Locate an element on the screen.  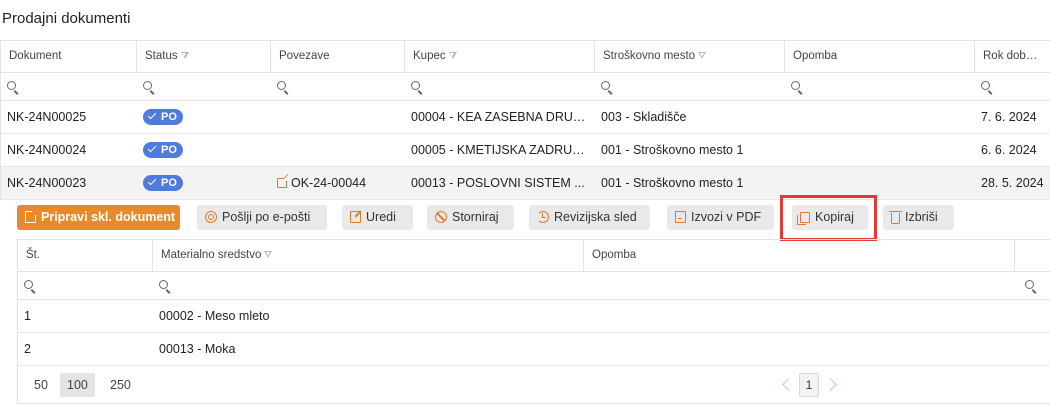
filter-row is located at coordinates (525, 87).